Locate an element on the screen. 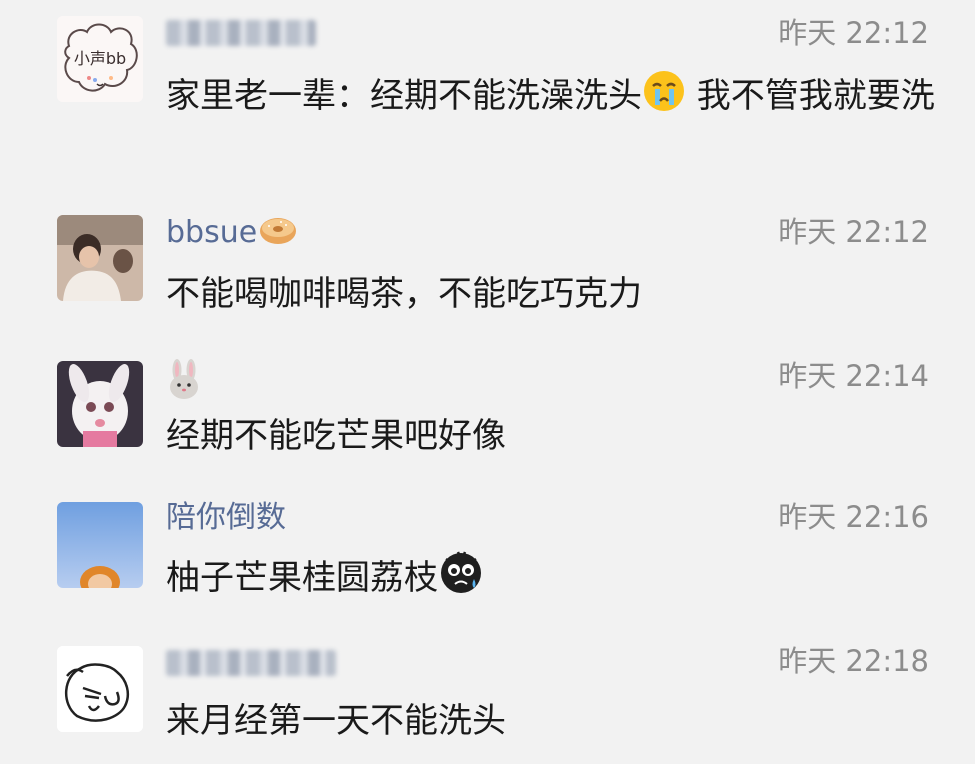 This screenshot has width=975, height=764. comment-text: 经期不能吃芒果吧好像 is located at coordinates (336, 436).